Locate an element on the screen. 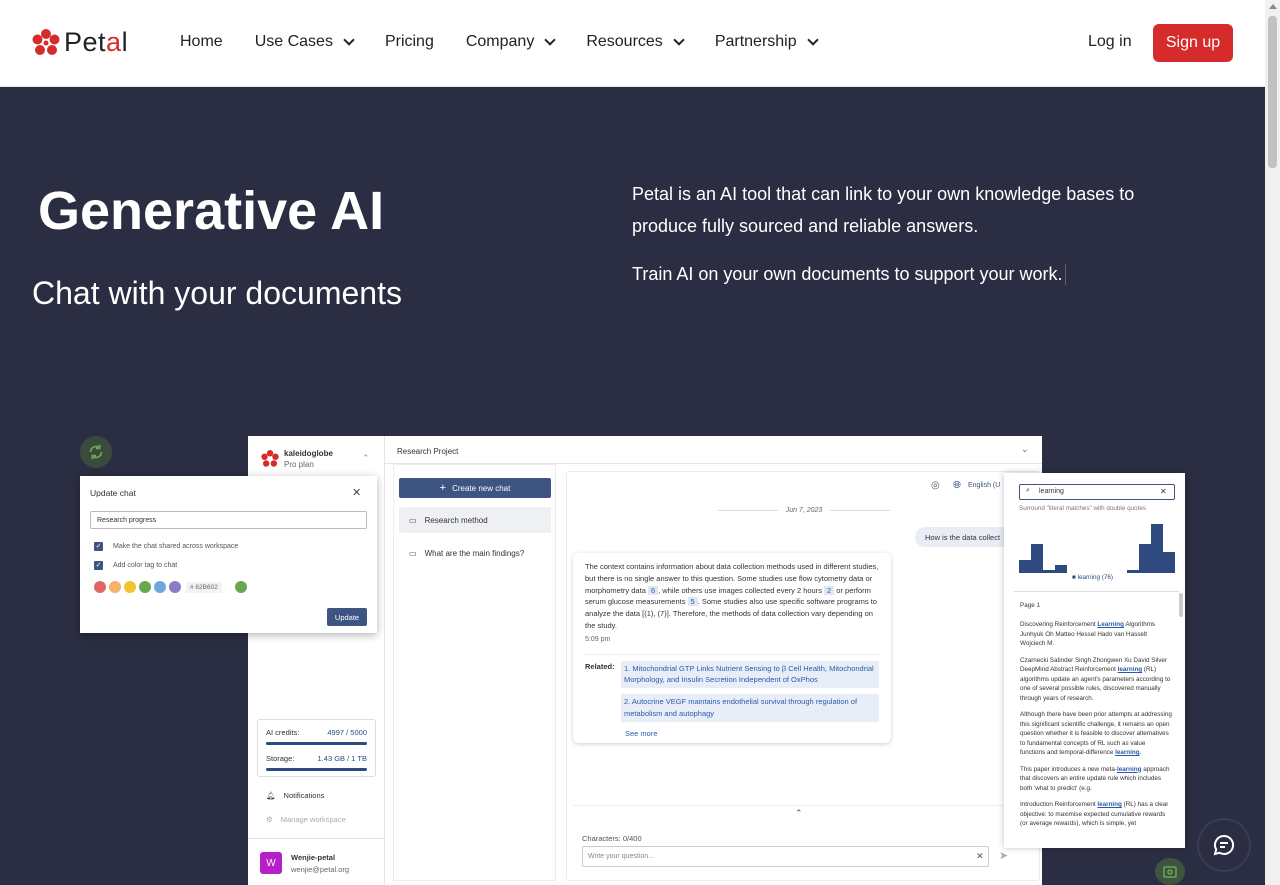  chat-item: ▭ Research method is located at coordinates (475, 520).